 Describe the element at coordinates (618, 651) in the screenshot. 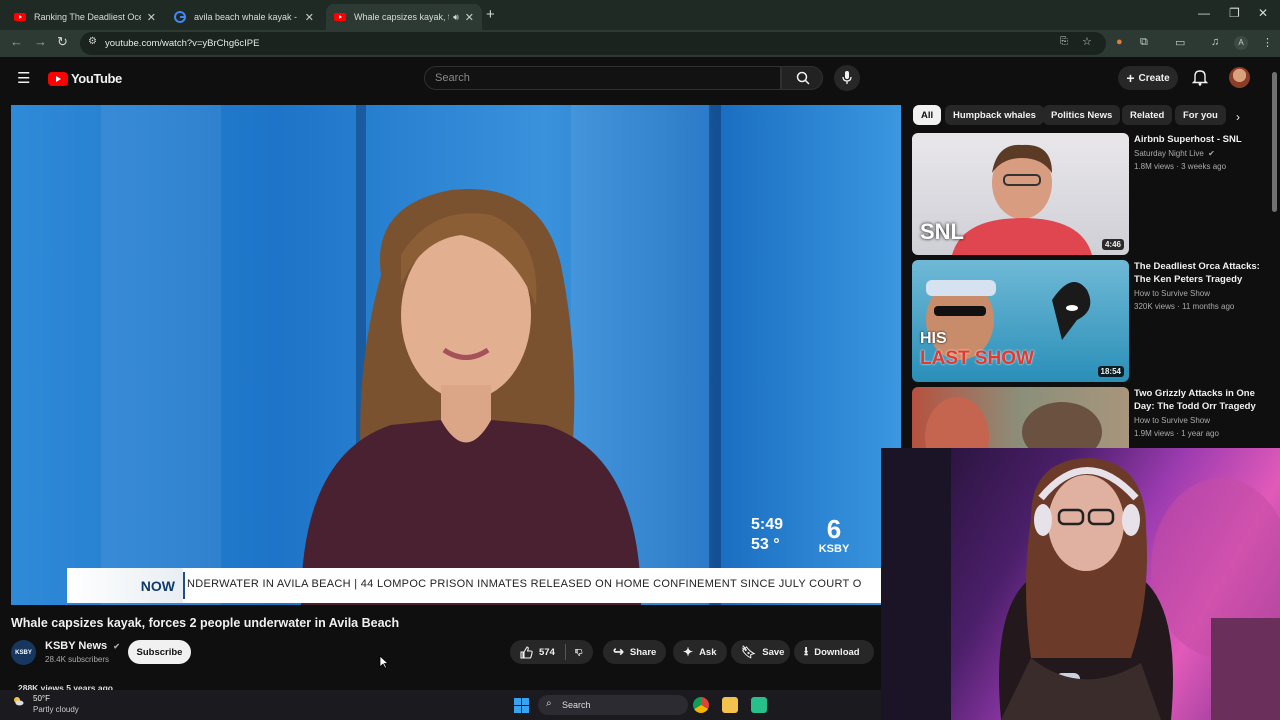

I see `share-icon: ↪` at that location.